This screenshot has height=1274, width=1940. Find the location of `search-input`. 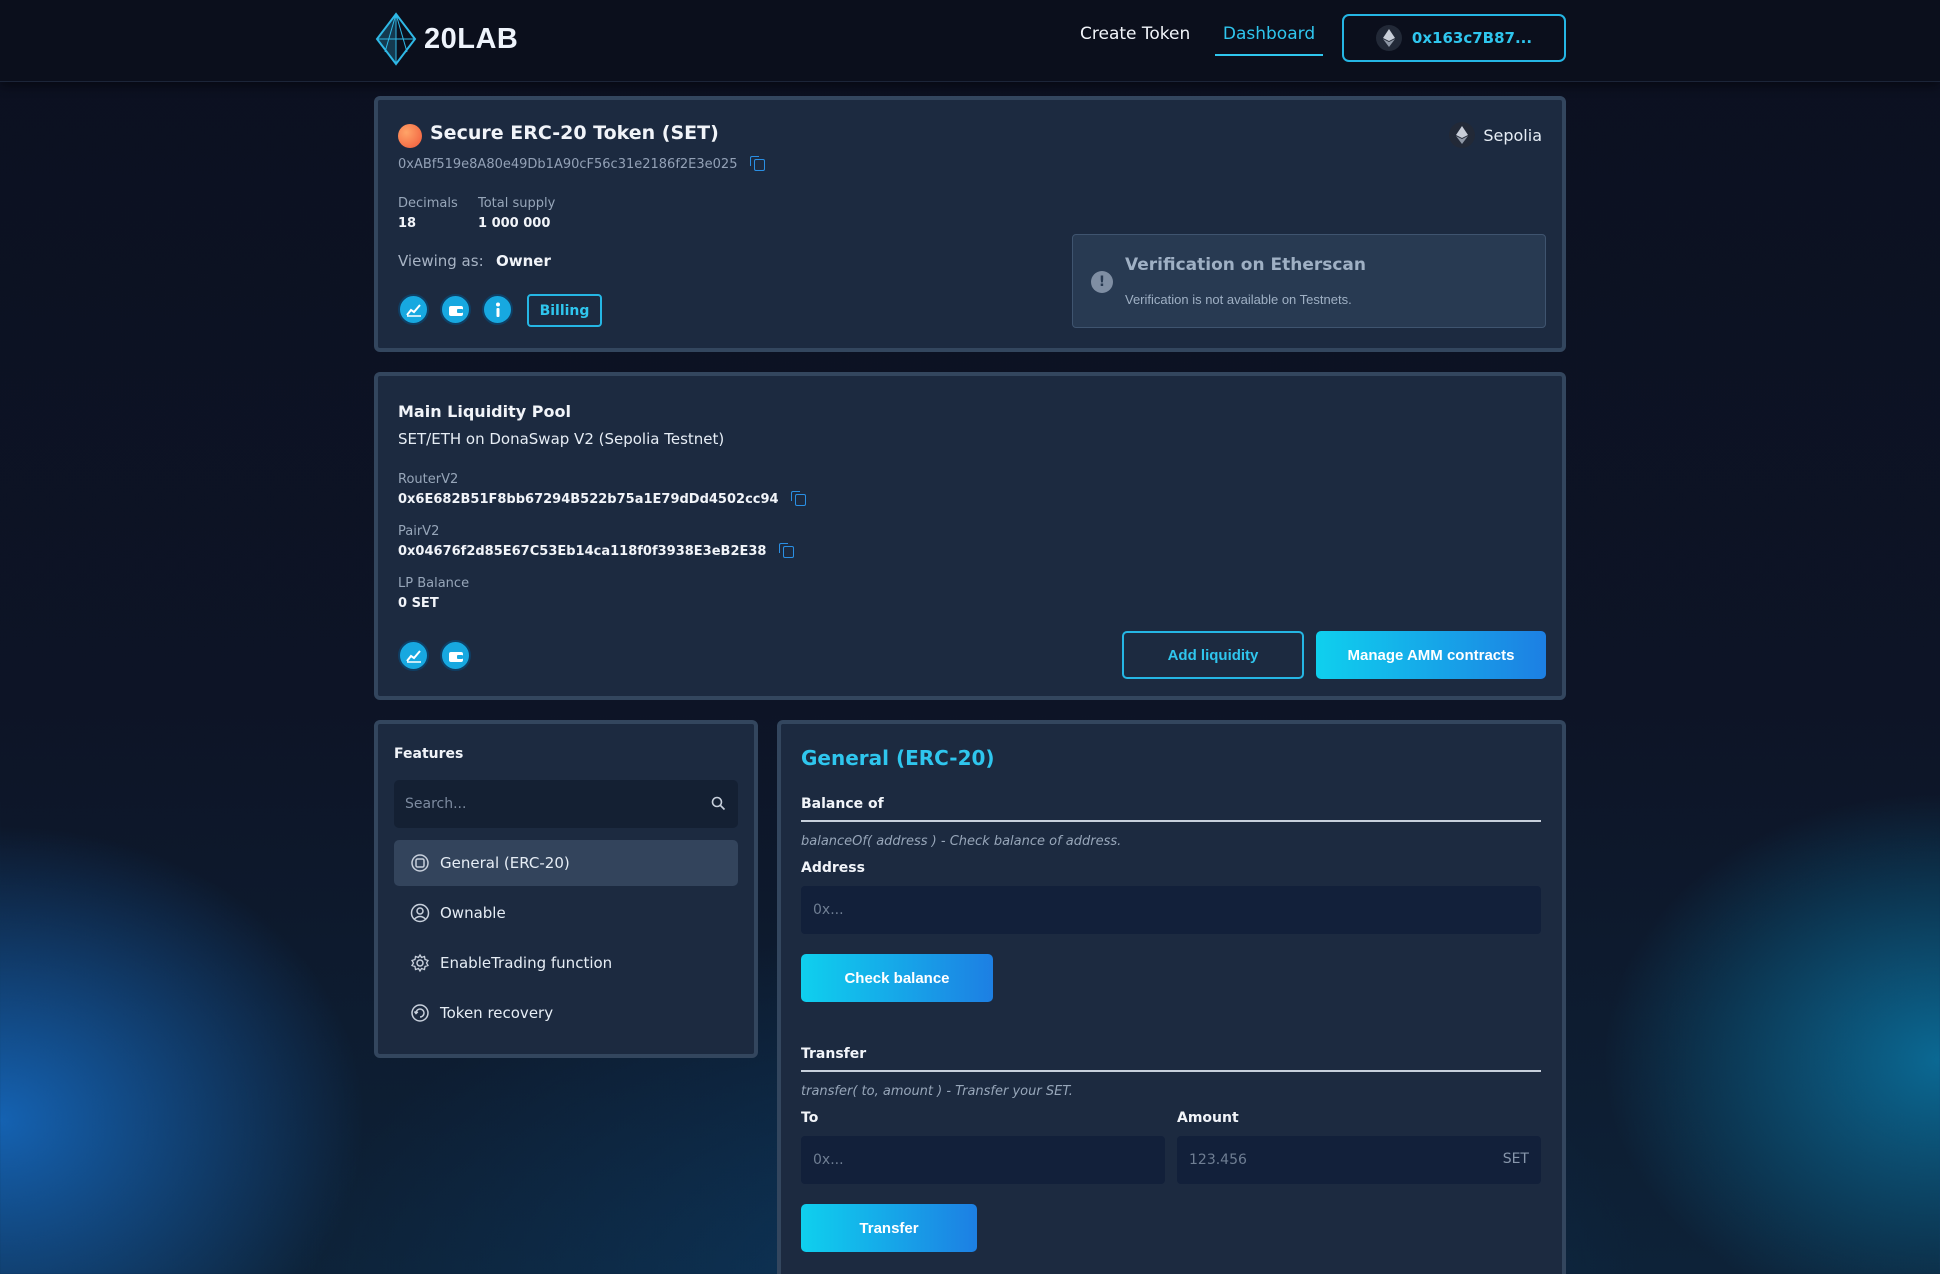

search-input is located at coordinates (544, 804).